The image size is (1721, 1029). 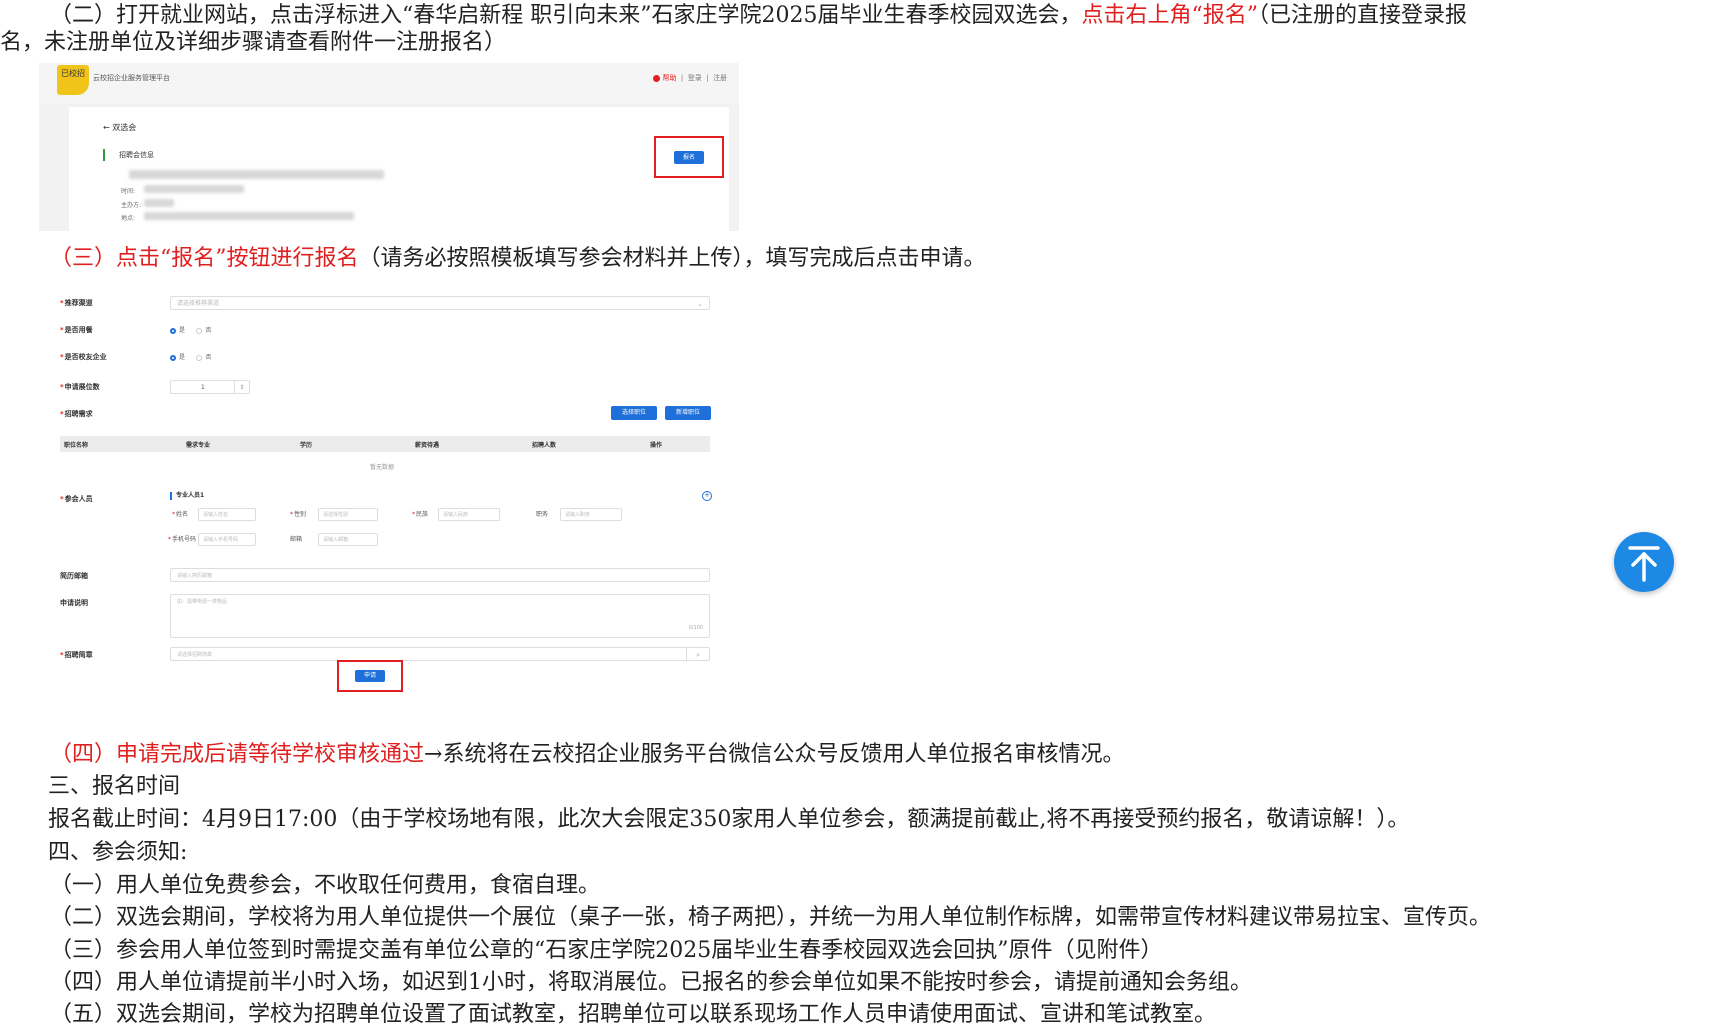 I want to click on name-label: *姓名, so click(x=180, y=514).